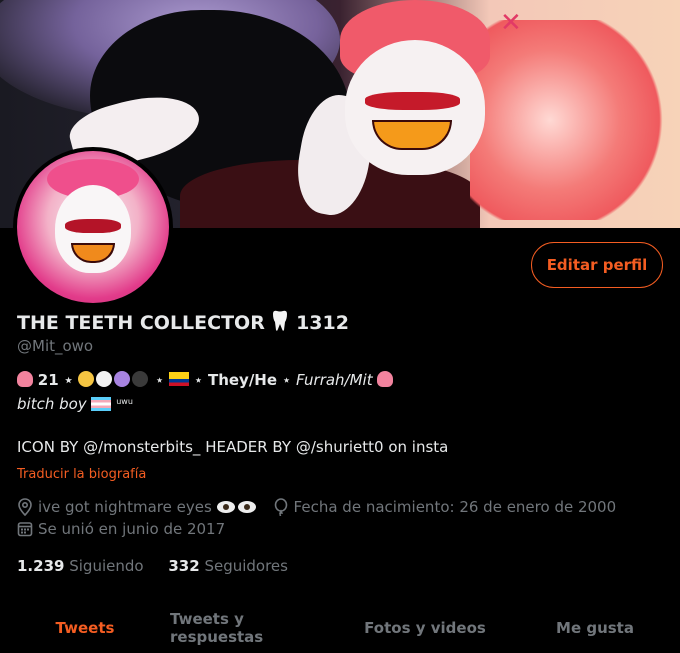 The width and height of the screenshot is (680, 653). Describe the element at coordinates (140, 379) in the screenshot. I see `black-heart-icon` at that location.